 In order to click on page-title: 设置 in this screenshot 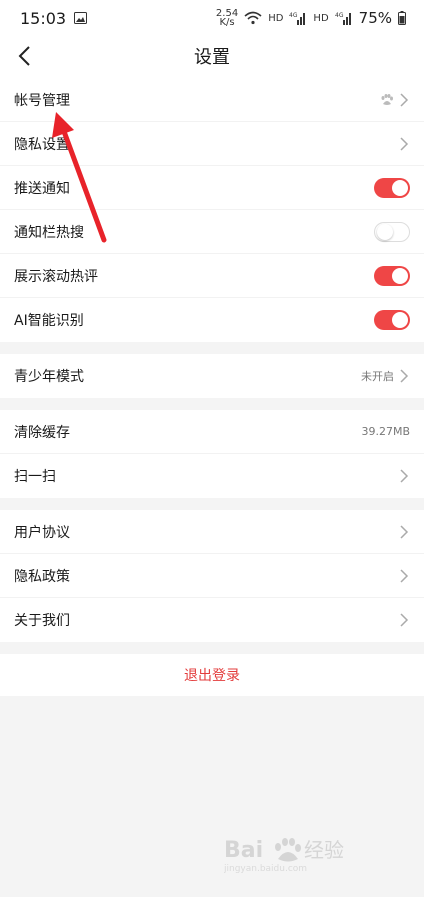, I will do `click(212, 57)`.